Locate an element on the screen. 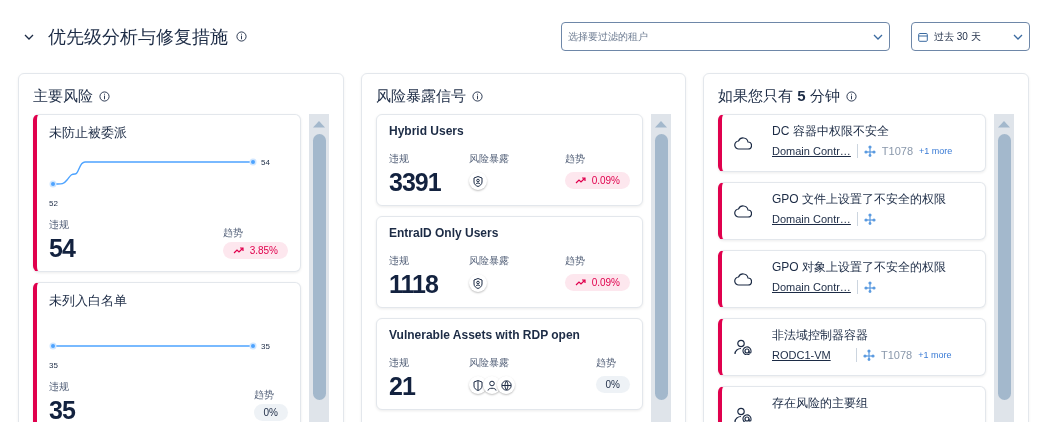  calendar-icon is located at coordinates (923, 36).